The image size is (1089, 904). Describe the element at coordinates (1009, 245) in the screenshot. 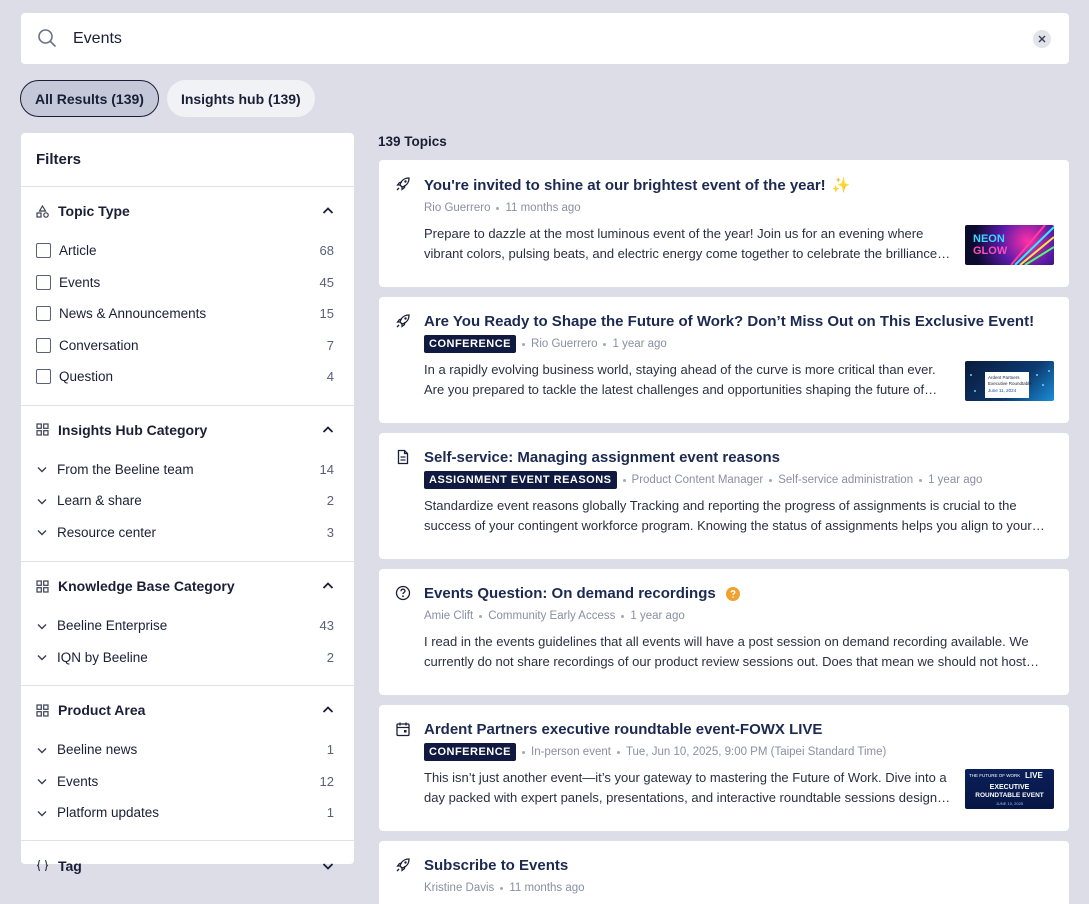

I see `result-thumbnail: NEON GLOW` at that location.